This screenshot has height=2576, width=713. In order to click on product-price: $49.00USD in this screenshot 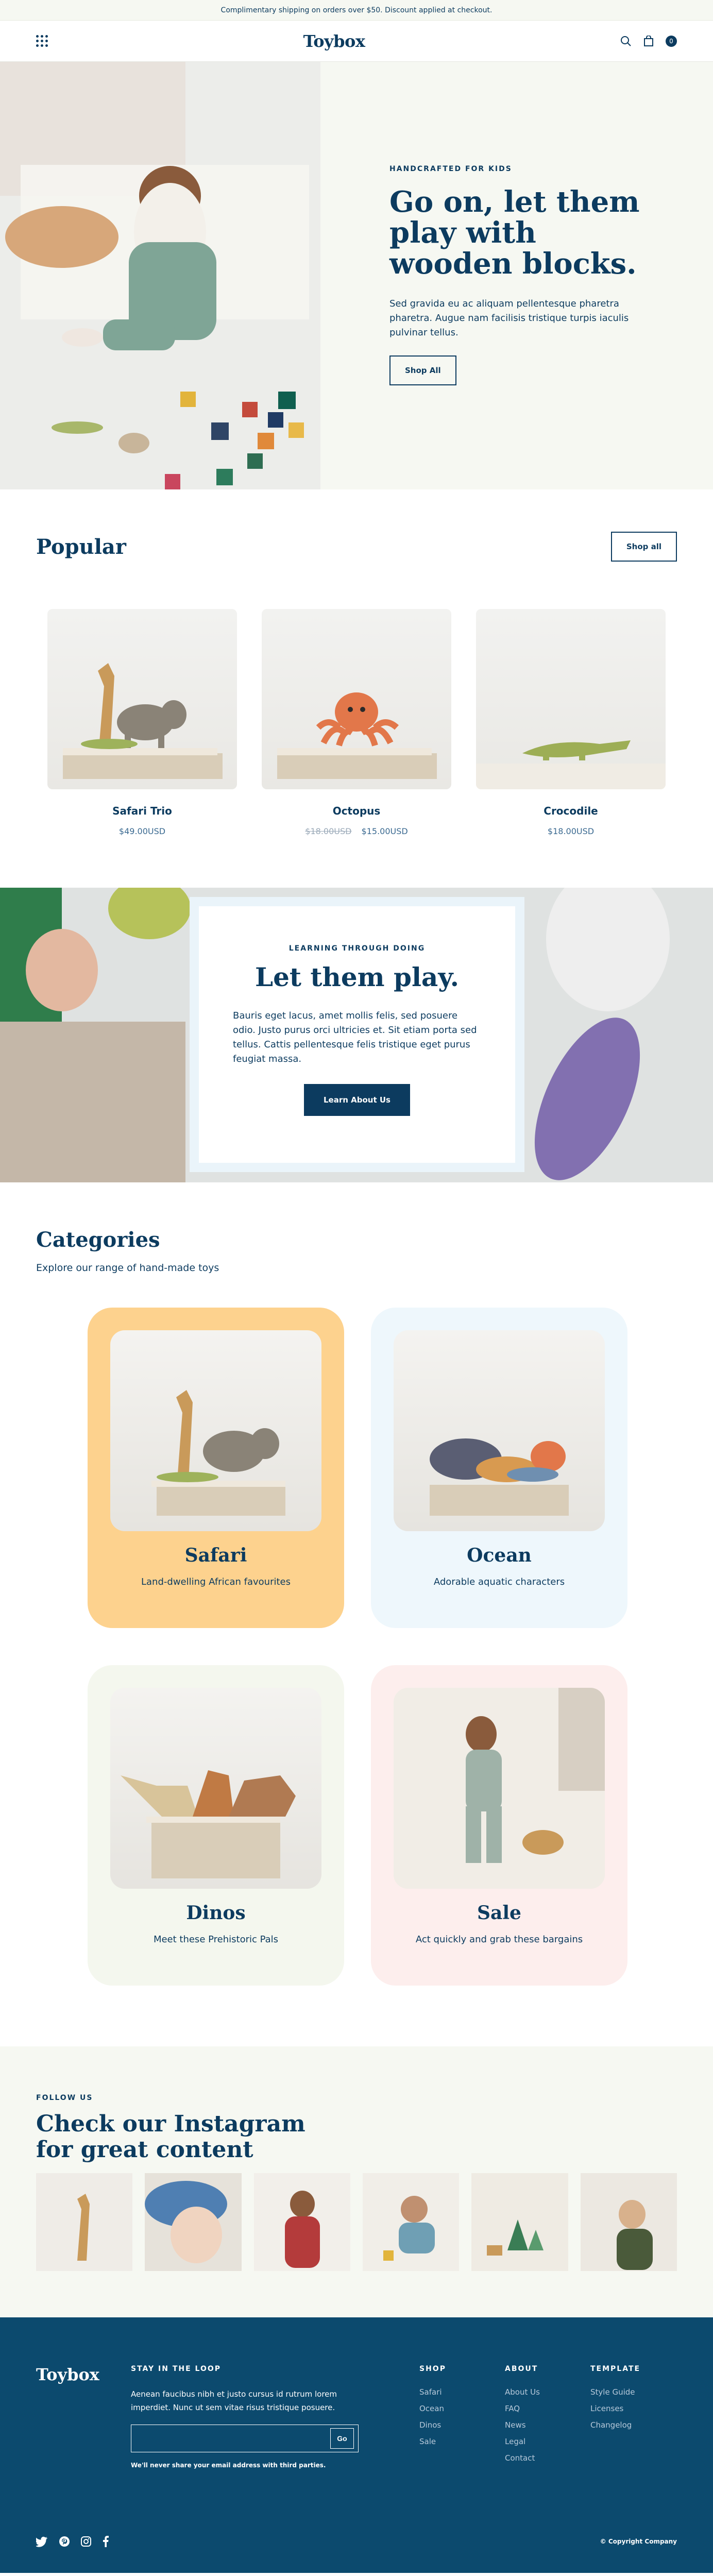, I will do `click(142, 831)`.